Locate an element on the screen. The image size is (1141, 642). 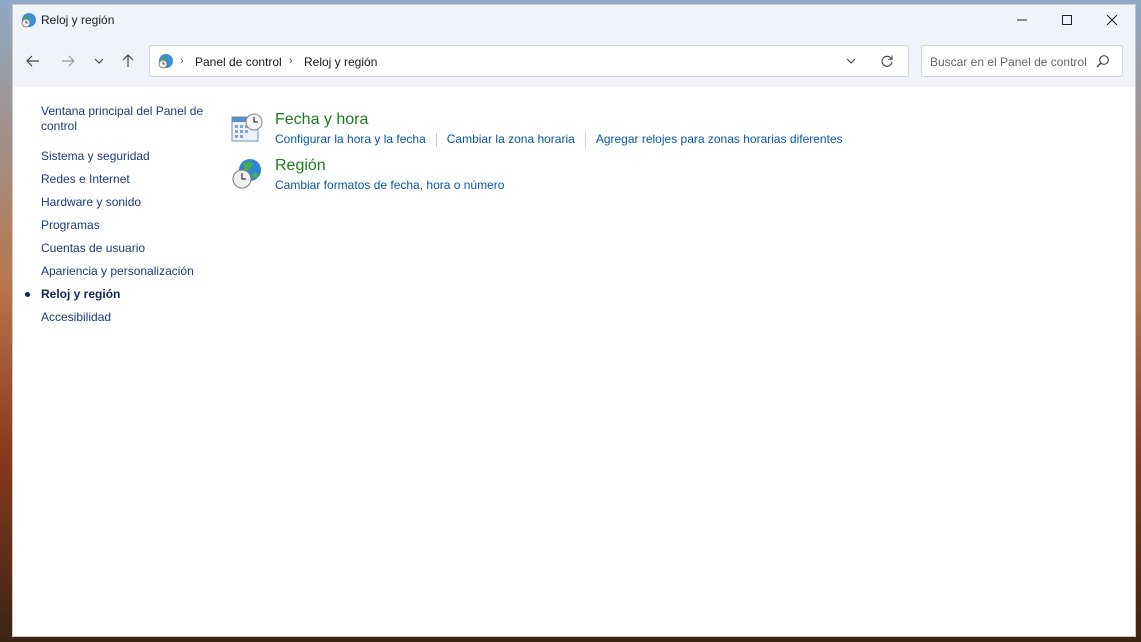
category-title-region: Región is located at coordinates (300, 166).